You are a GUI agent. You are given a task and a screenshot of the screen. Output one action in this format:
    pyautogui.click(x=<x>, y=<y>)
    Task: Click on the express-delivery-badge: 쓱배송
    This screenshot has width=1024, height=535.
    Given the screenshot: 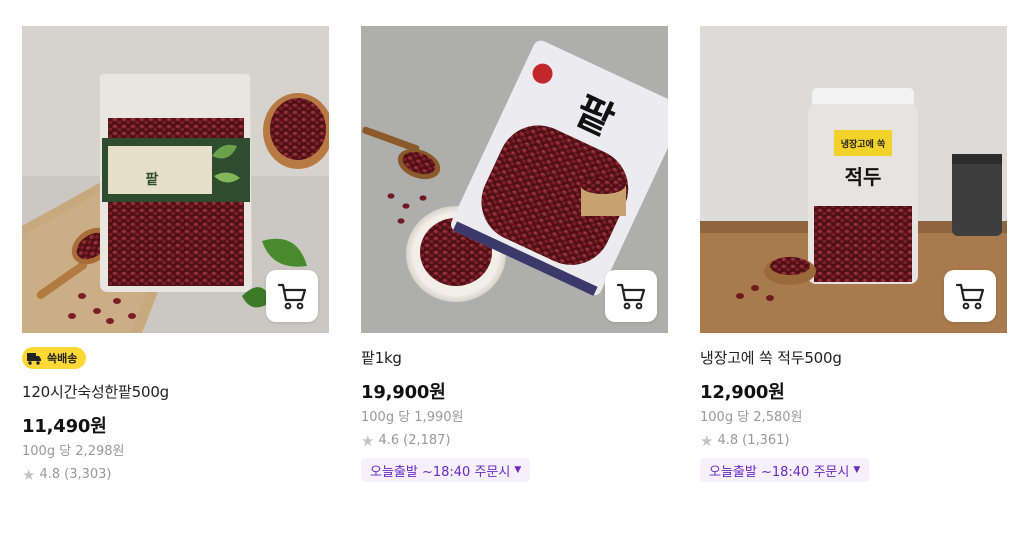 What is the action you would take?
    pyautogui.click(x=54, y=358)
    